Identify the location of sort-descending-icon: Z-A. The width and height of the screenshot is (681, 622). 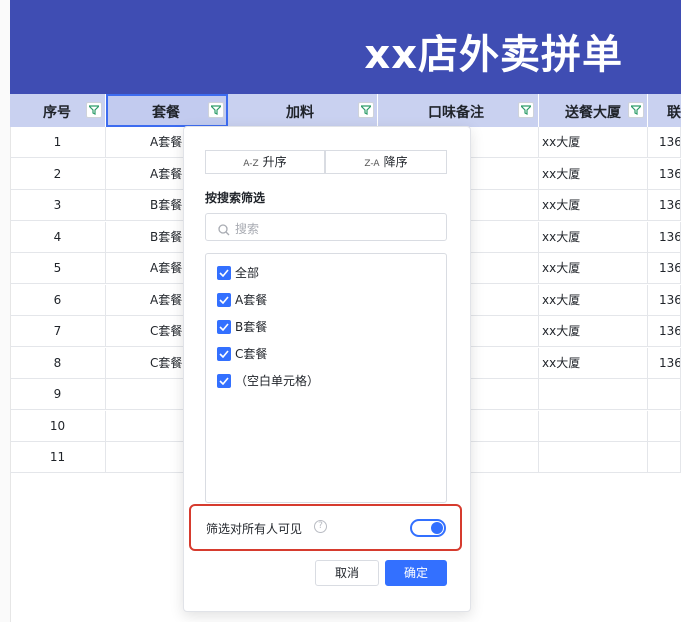
(372, 164).